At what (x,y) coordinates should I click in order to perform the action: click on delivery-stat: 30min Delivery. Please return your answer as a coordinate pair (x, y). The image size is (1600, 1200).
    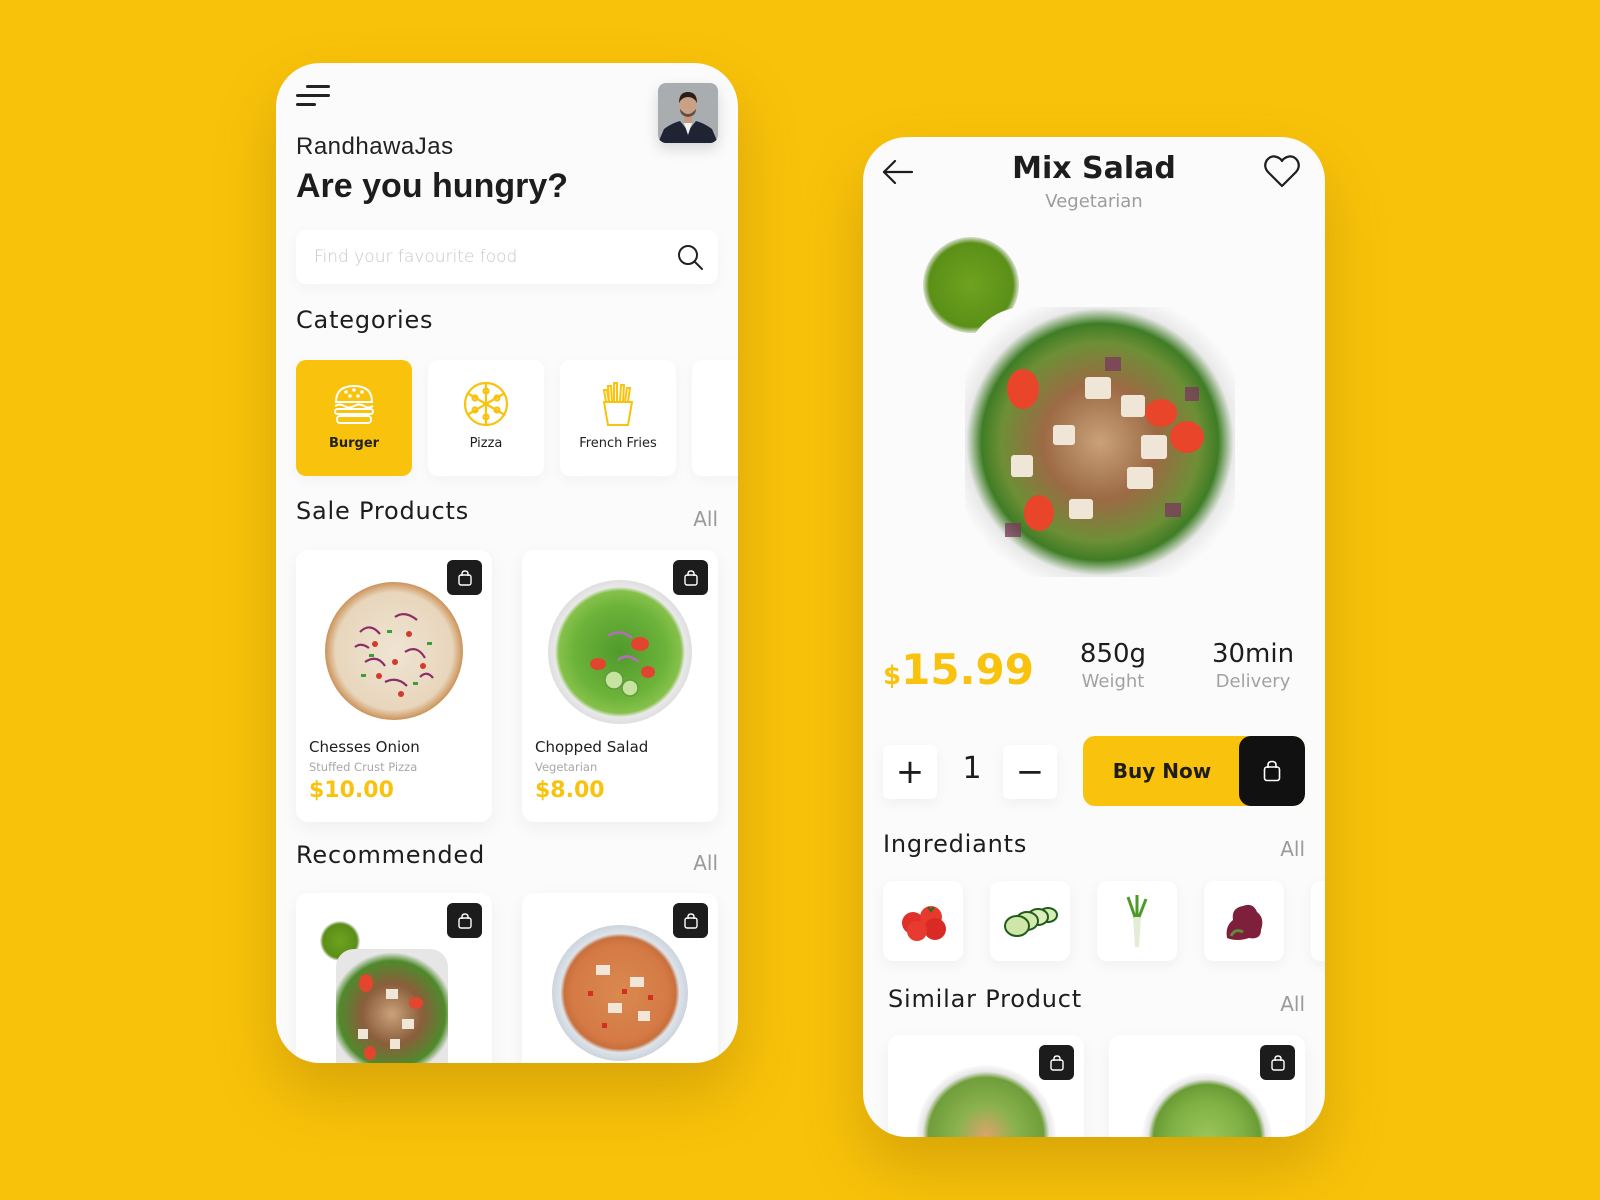
    Looking at the image, I should click on (1253, 665).